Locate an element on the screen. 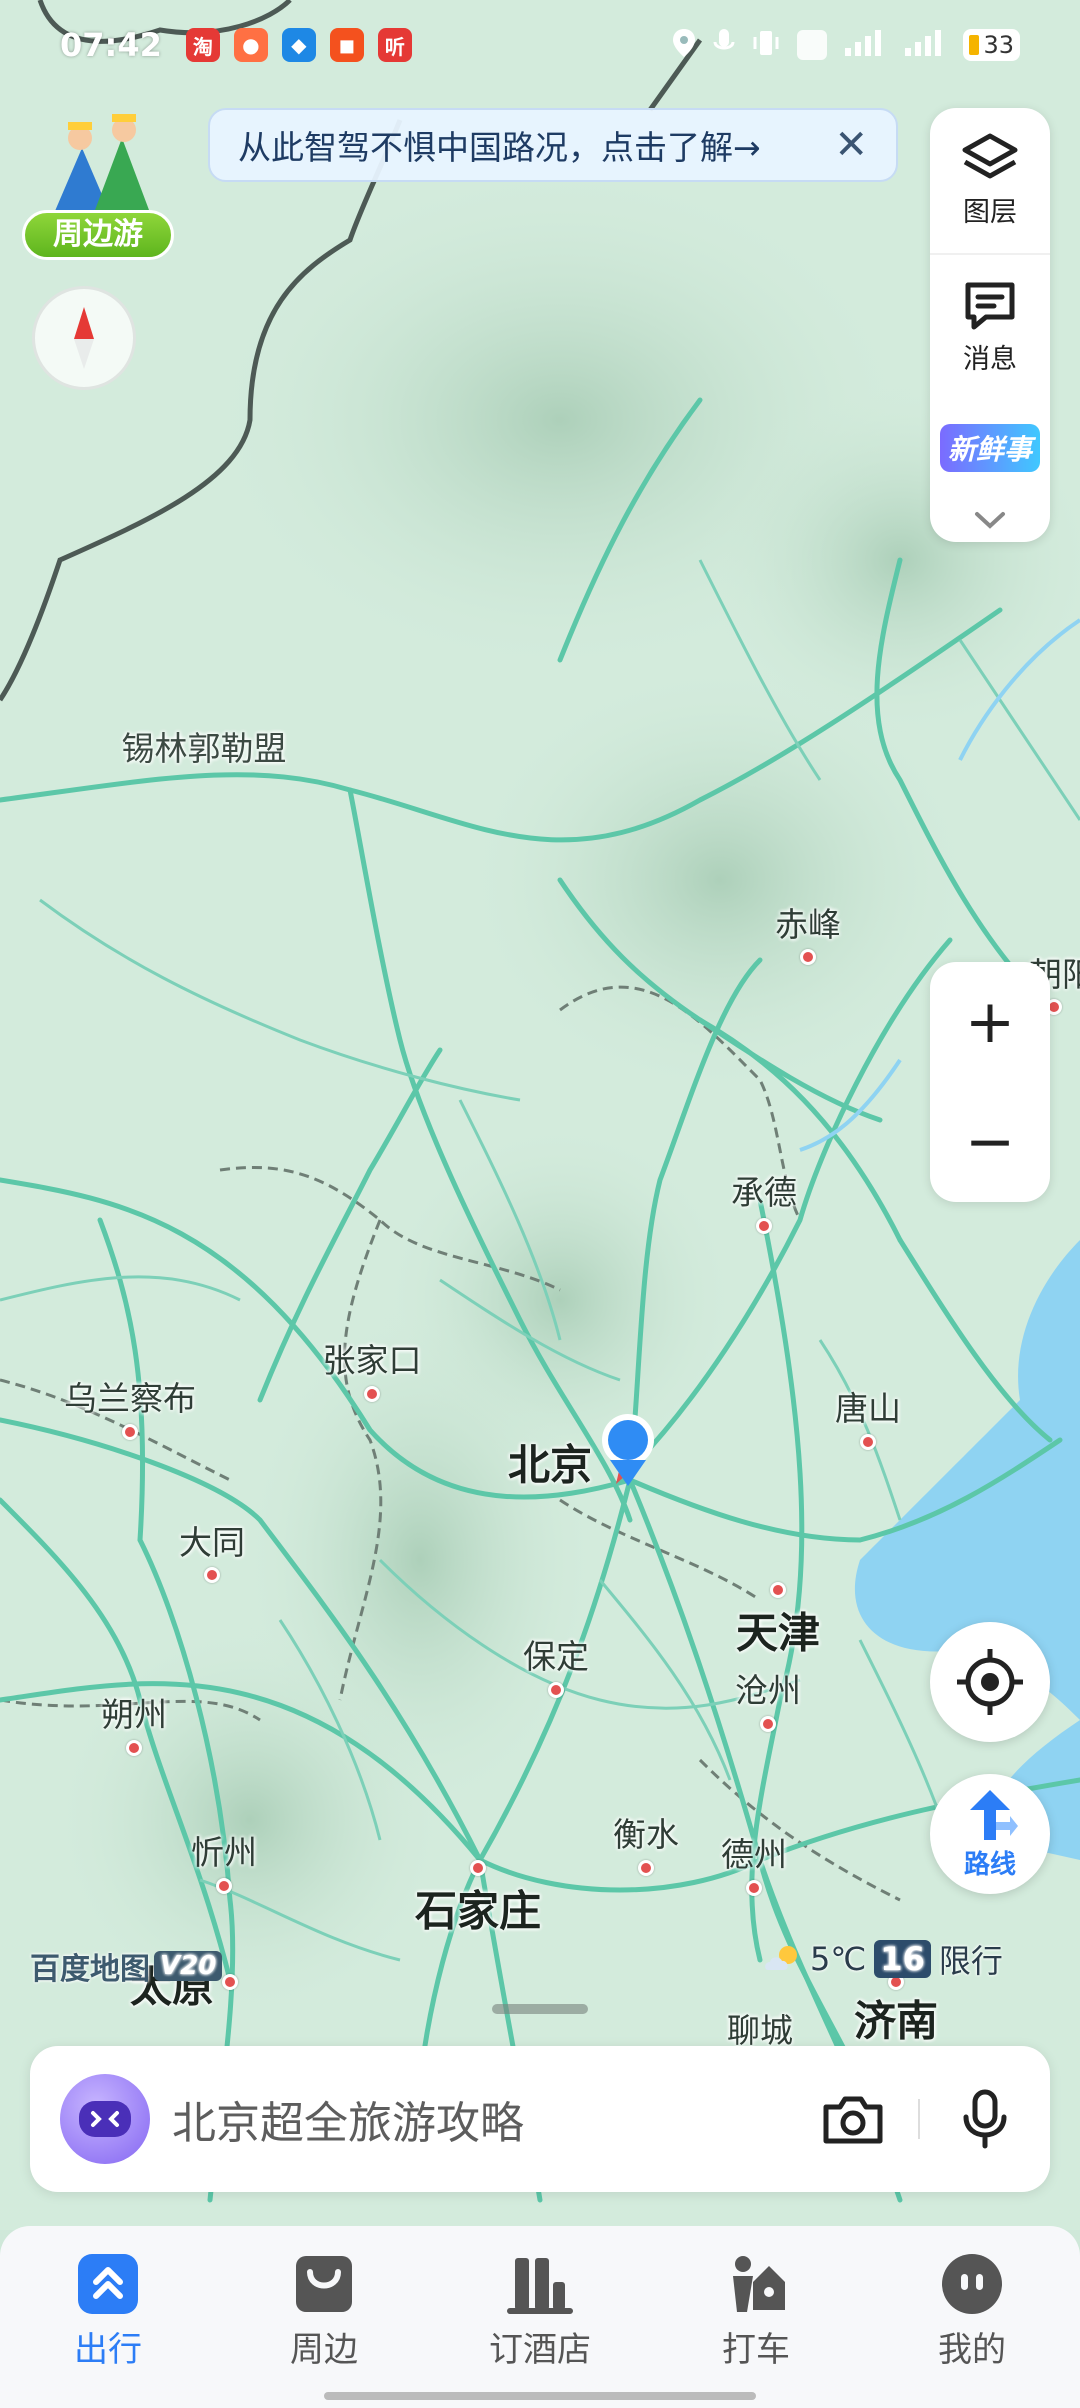  city-label-tangshan: 唐山 is located at coordinates (868, 1406).